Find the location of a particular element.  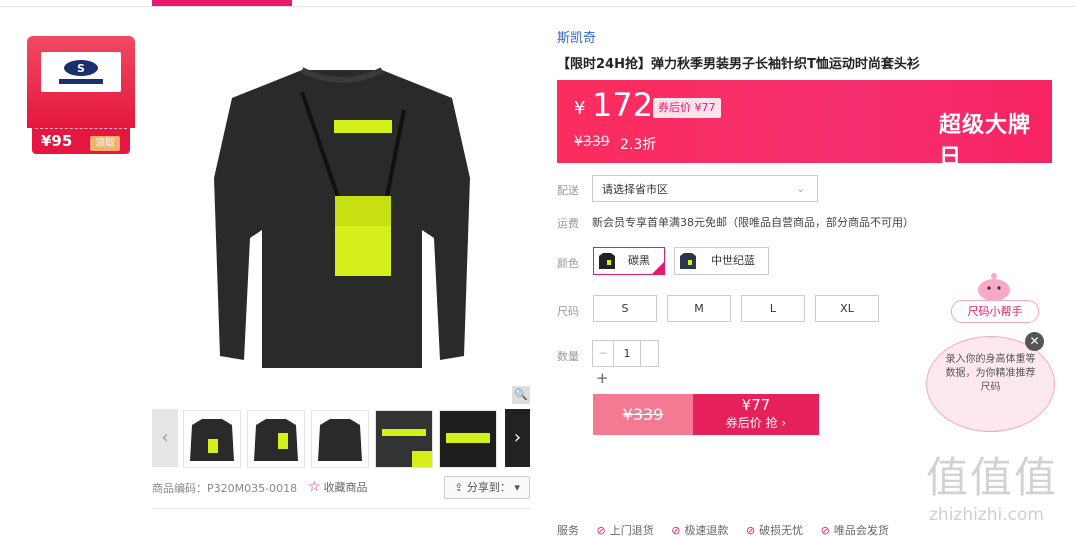

region-select: 请选择省市区 ⌄ is located at coordinates (705, 188).